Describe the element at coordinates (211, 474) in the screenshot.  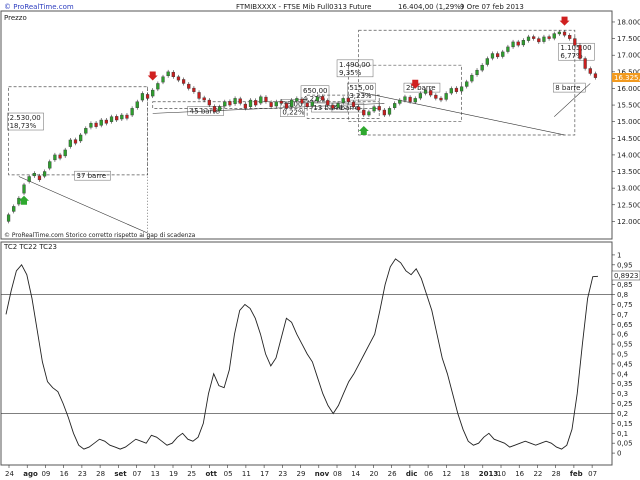
I see `time-tick-label: ott` at that location.